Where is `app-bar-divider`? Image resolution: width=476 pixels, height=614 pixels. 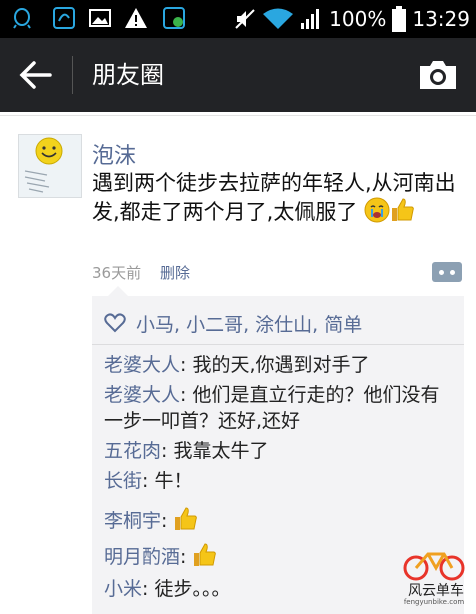 app-bar-divider is located at coordinates (72, 75).